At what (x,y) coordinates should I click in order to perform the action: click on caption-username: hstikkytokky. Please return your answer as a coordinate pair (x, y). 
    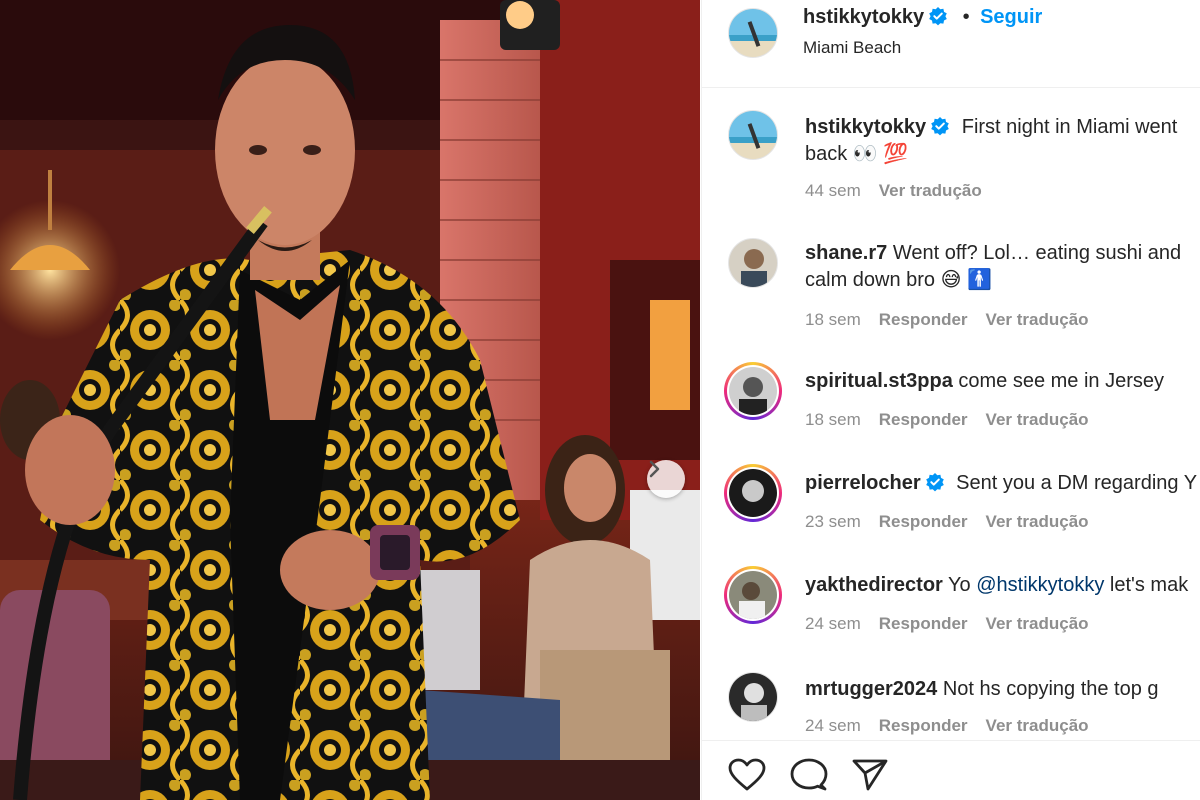
    Looking at the image, I should click on (865, 127).